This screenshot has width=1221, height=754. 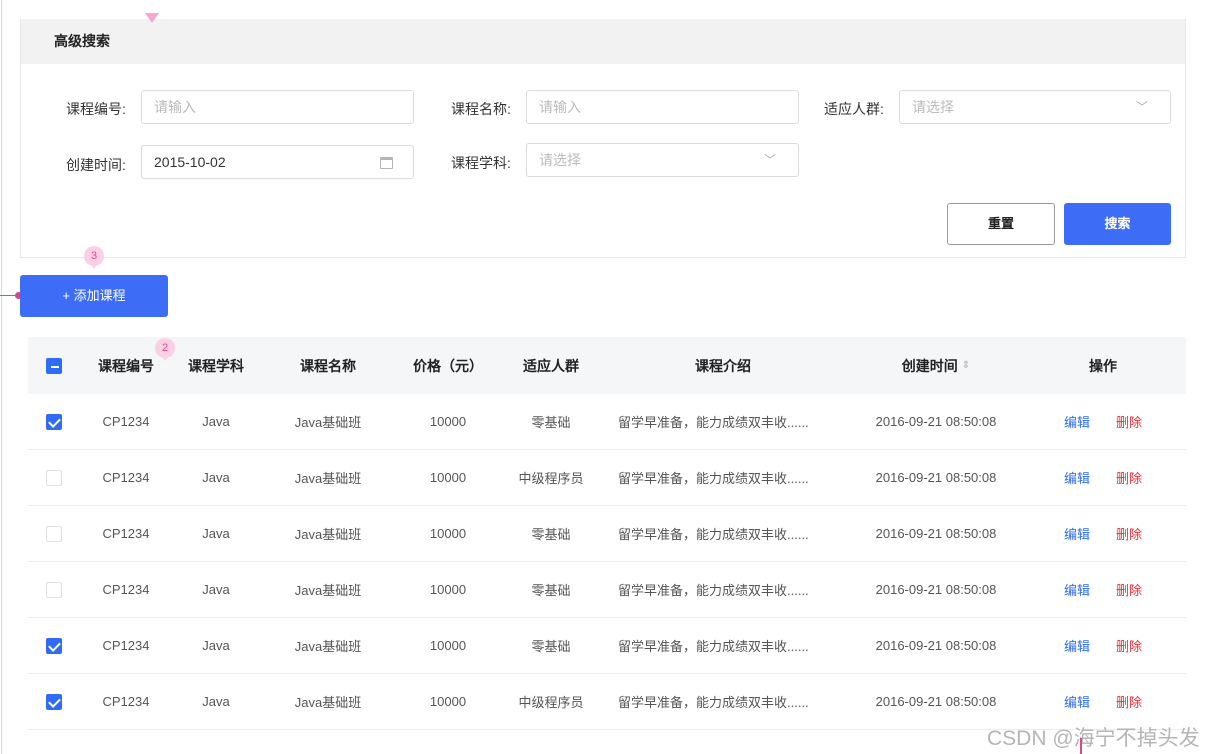 I want to click on annotation-marker-2: 2, so click(x=165, y=349).